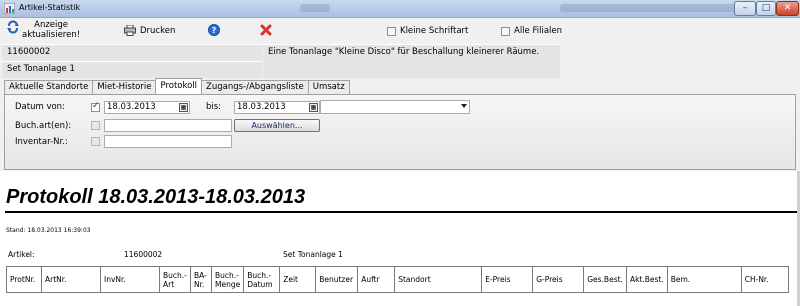  What do you see at coordinates (766, 8) in the screenshot?
I see `maximize-button: □` at bounding box center [766, 8].